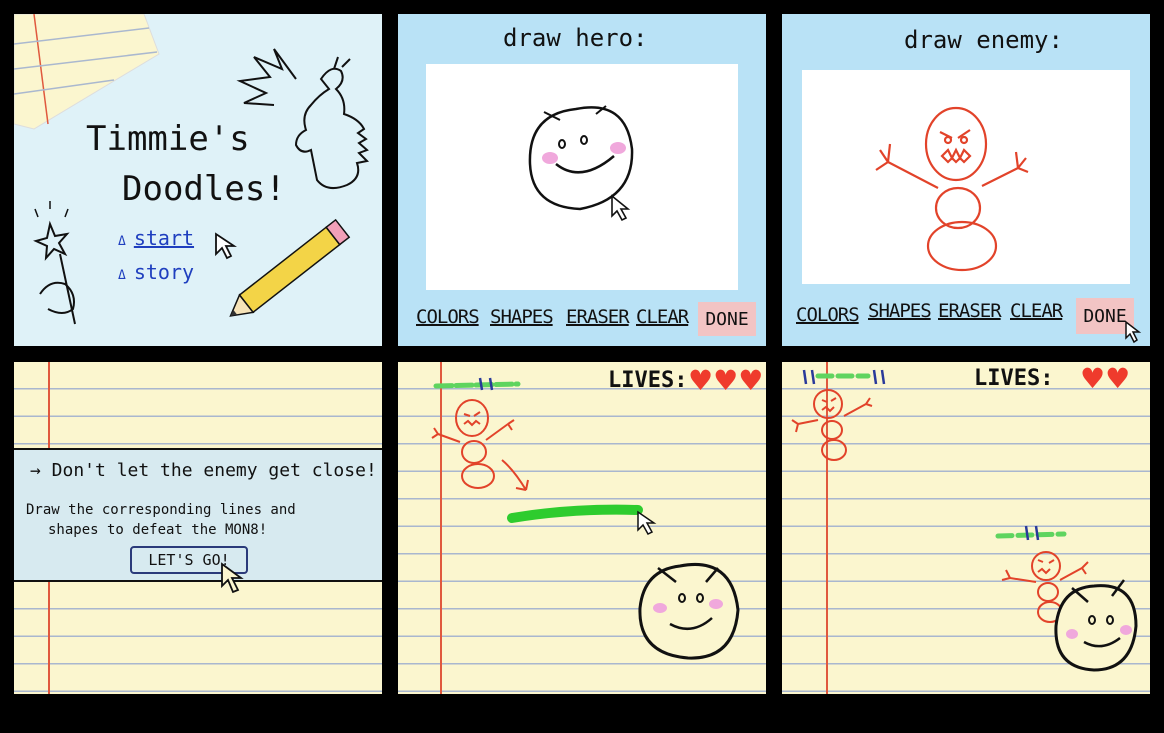  I want to click on gameplay-panel-1: LIVES: ♥♥♥, so click(582, 528).